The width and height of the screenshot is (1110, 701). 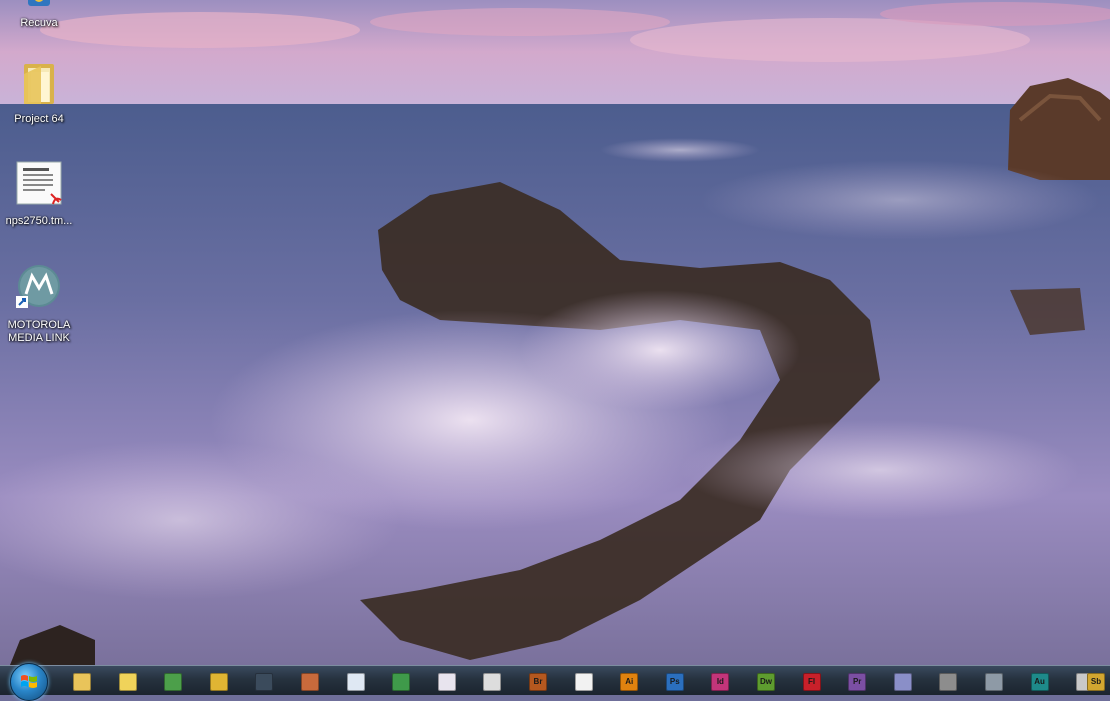 I want to click on taskbar-button-onenote, so click(x=446, y=681).